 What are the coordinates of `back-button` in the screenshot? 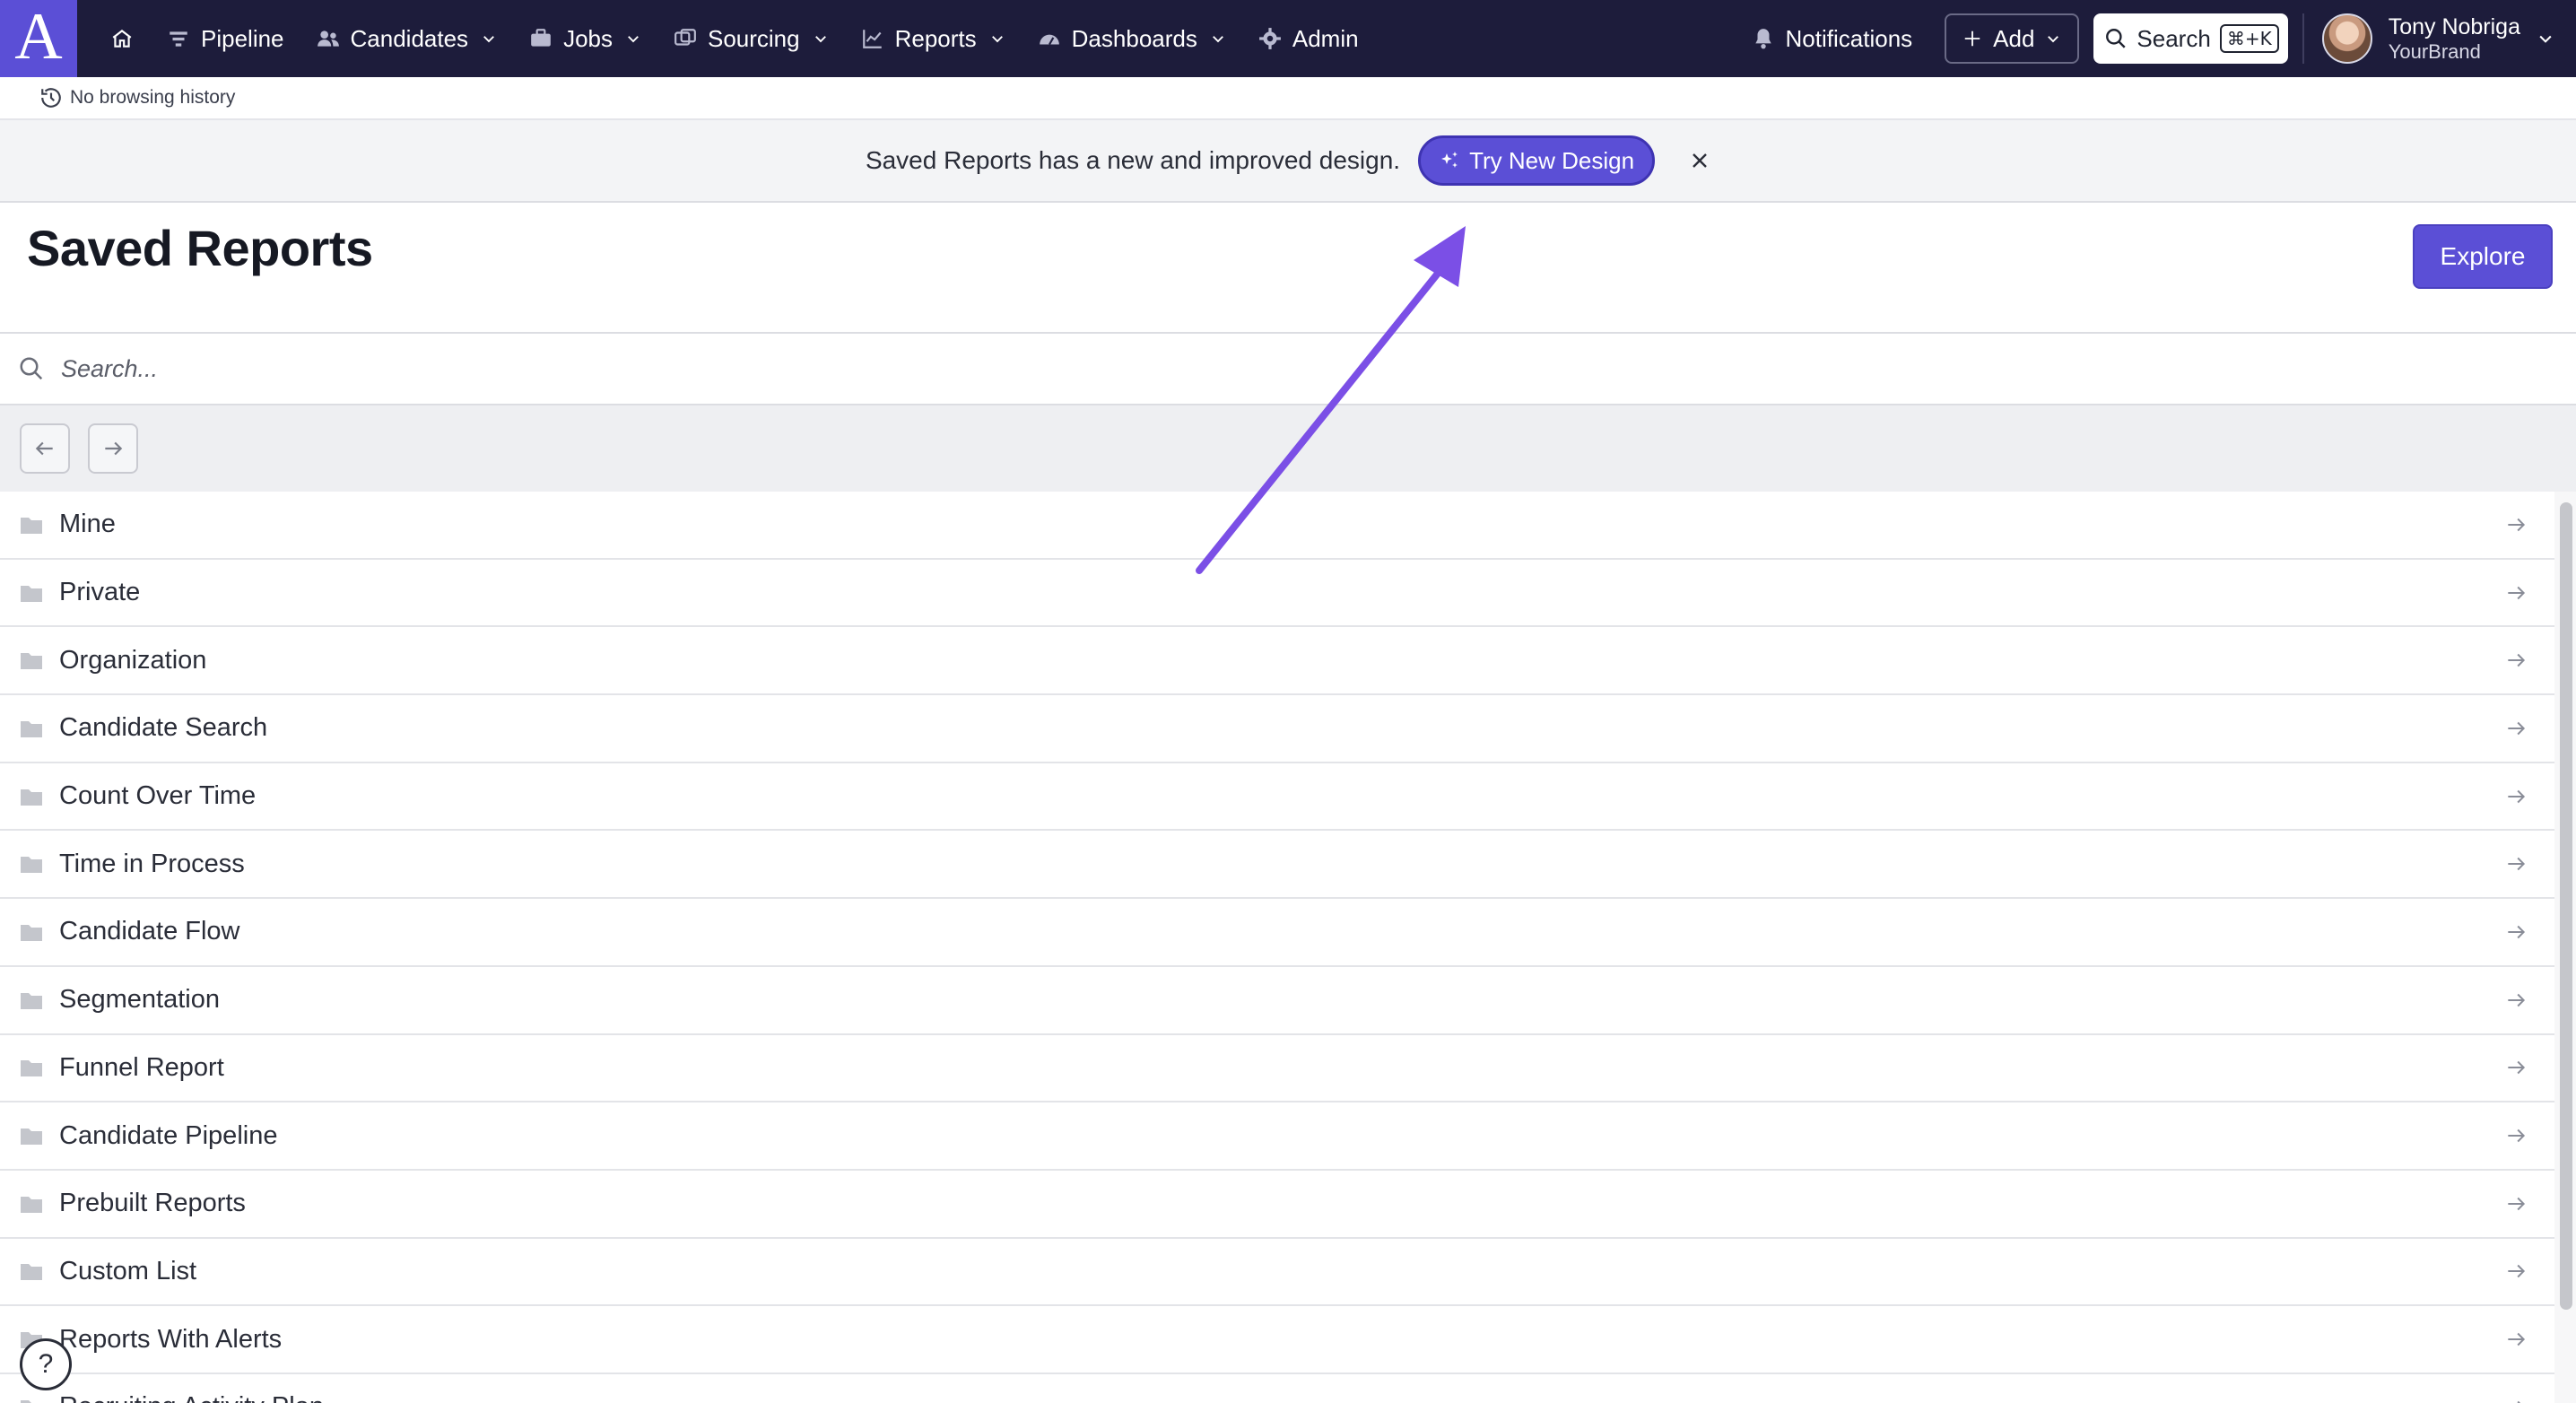 It's located at (45, 448).